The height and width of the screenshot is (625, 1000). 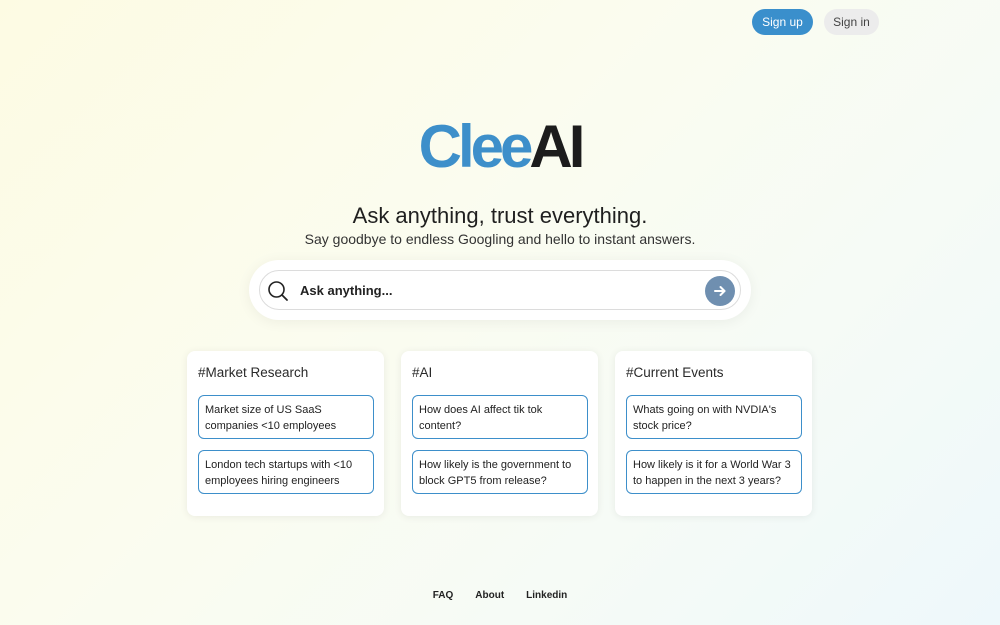 I want to click on topic-card-title: #Current Events, so click(x=675, y=372).